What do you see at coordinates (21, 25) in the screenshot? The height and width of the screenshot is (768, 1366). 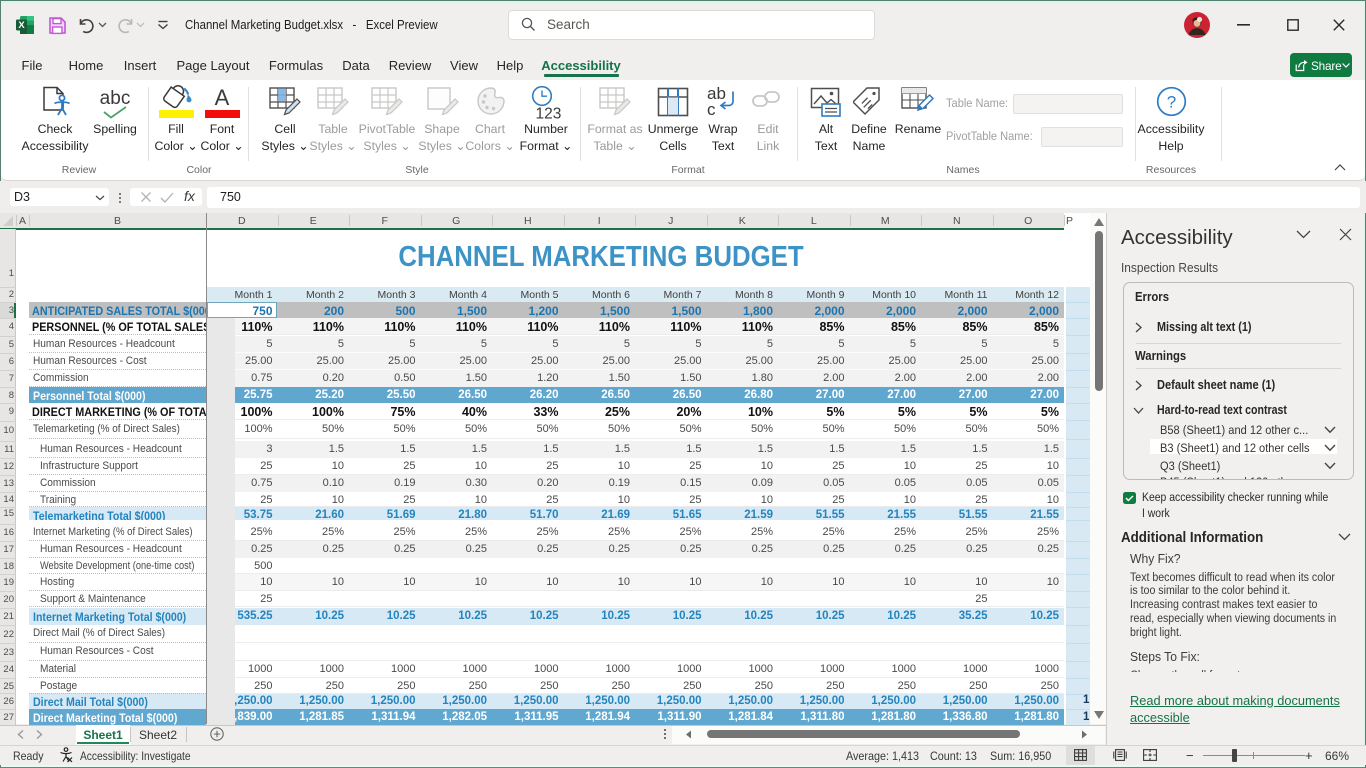 I see `svg-text: X` at bounding box center [21, 25].